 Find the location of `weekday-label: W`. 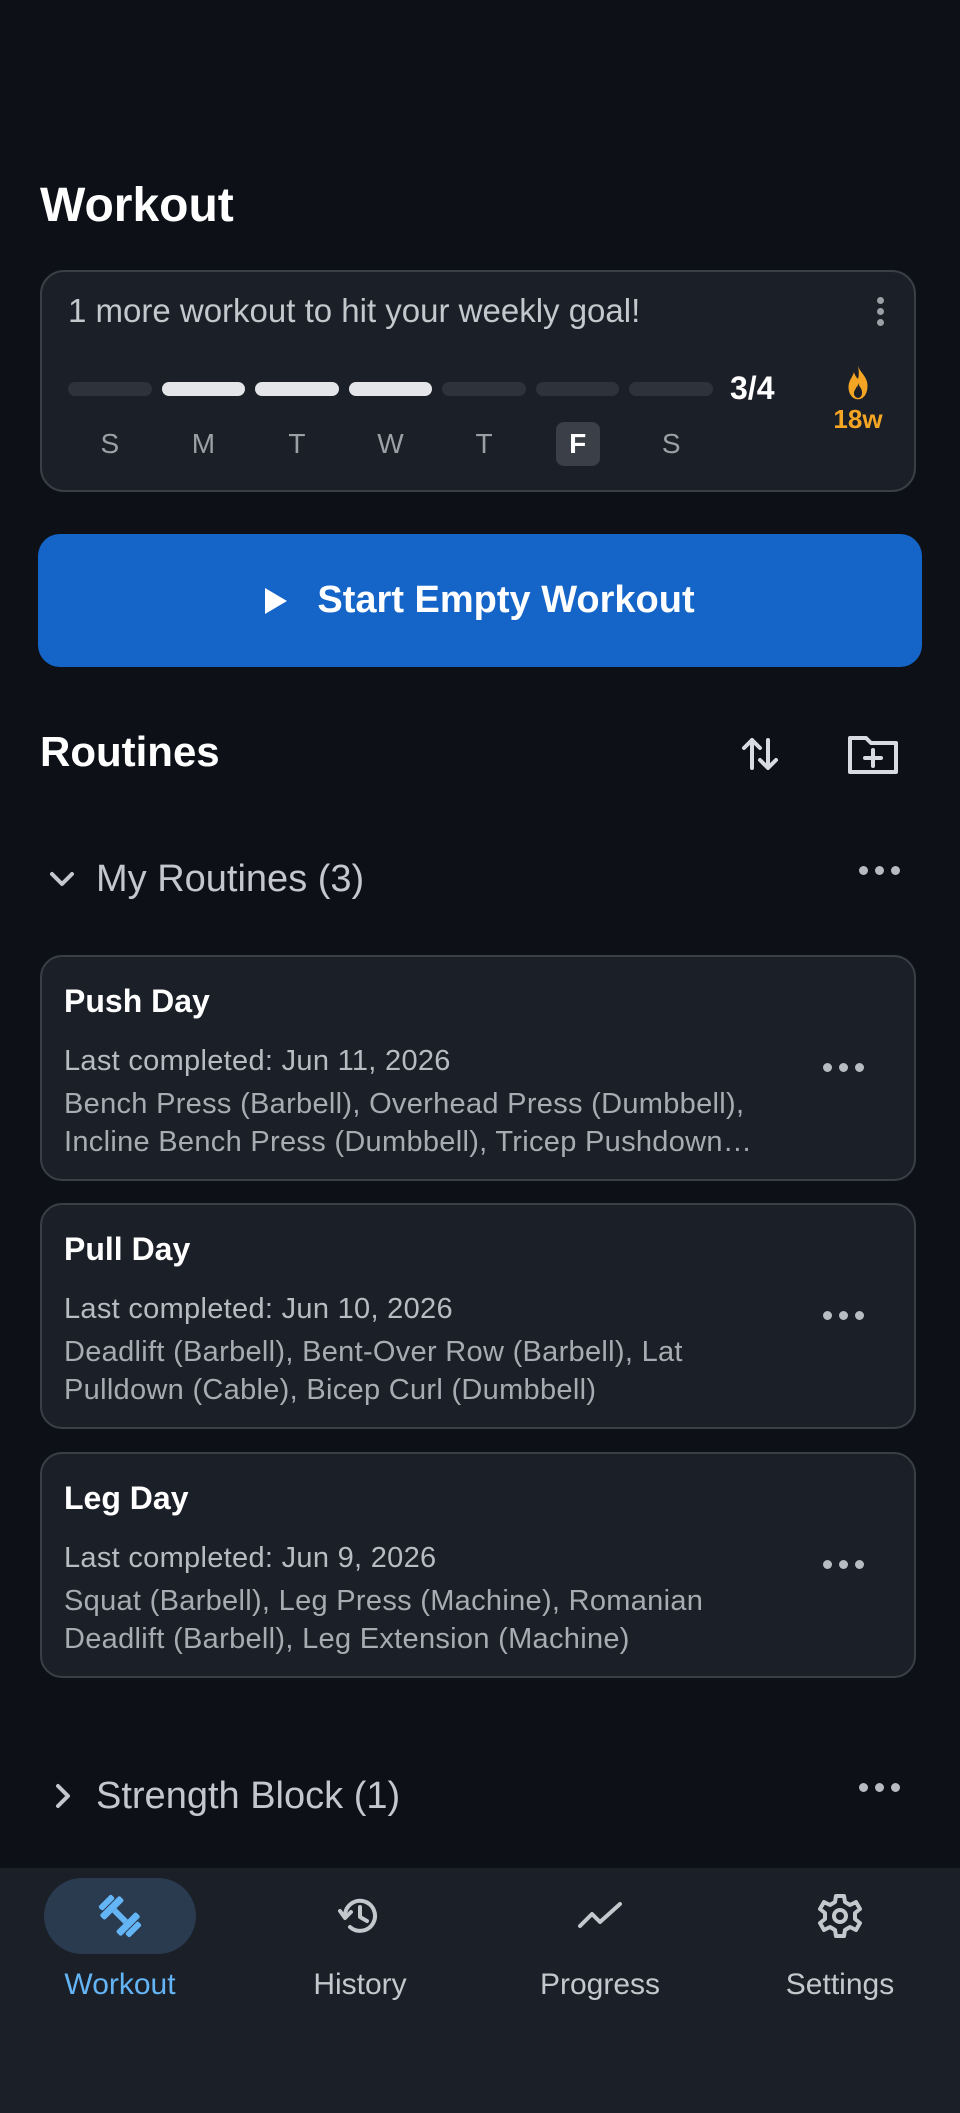

weekday-label: W is located at coordinates (390, 443).